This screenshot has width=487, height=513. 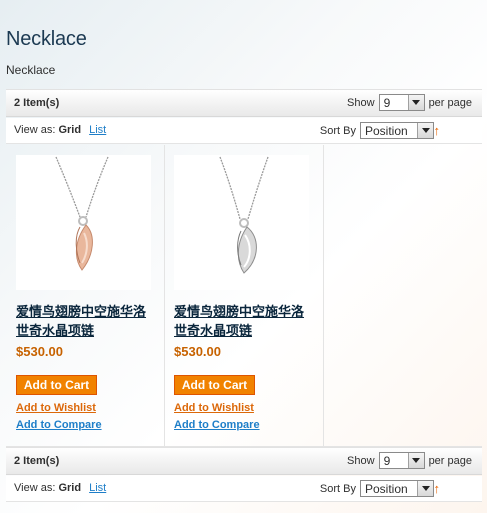 What do you see at coordinates (31, 70) in the screenshot?
I see `category-description: Necklace` at bounding box center [31, 70].